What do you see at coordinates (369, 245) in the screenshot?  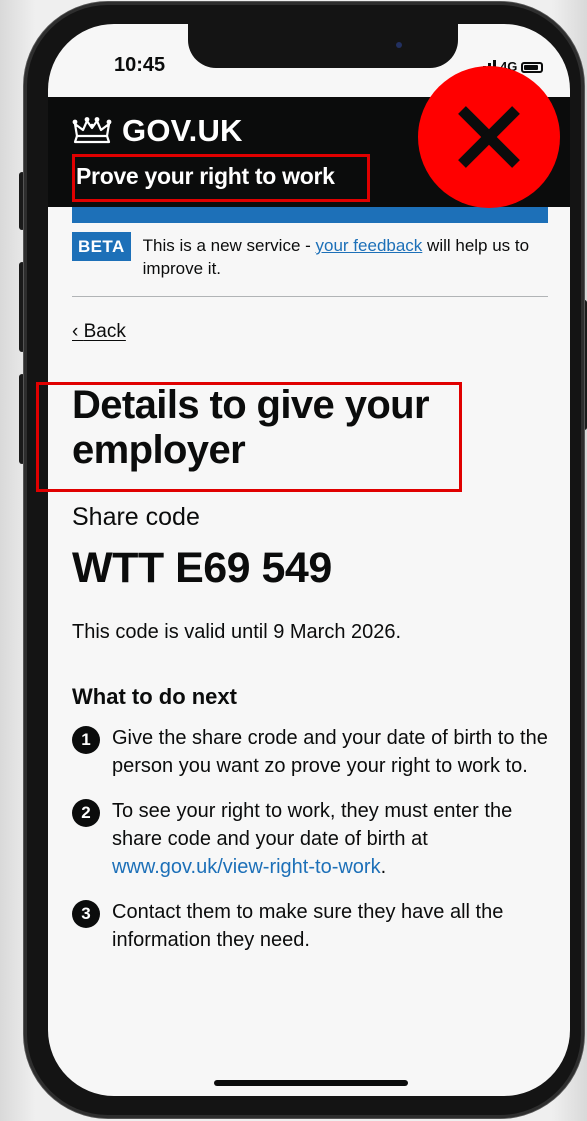 I see `feedback-link: your feedback` at bounding box center [369, 245].